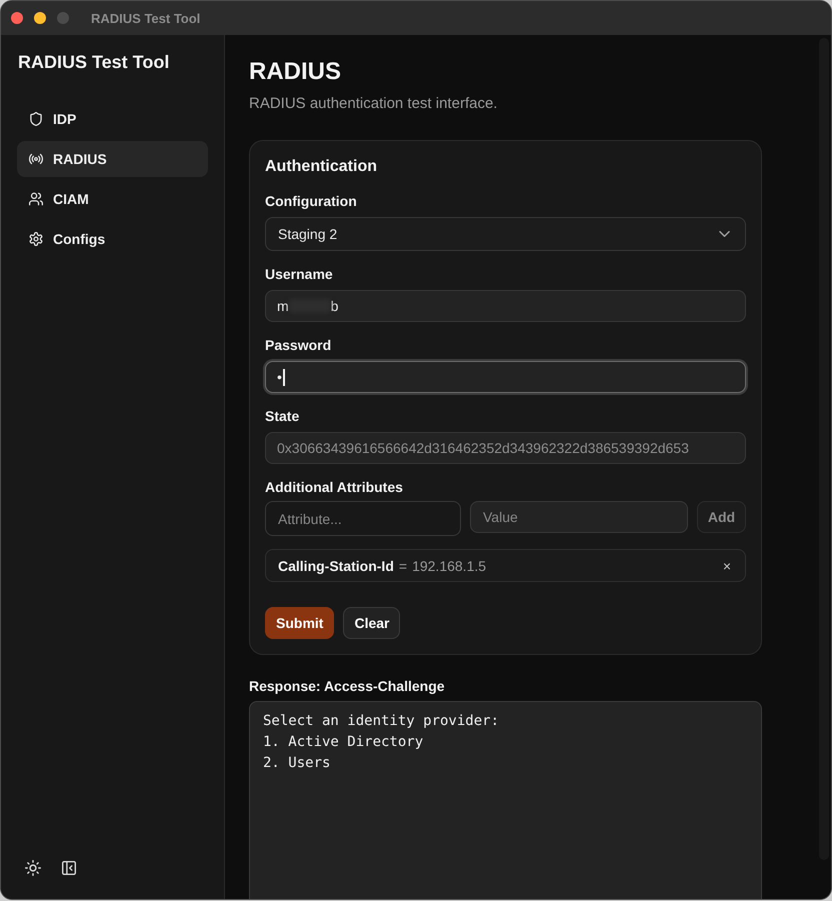 This screenshot has height=901, width=832. I want to click on text-cursor-icon, so click(283, 377).